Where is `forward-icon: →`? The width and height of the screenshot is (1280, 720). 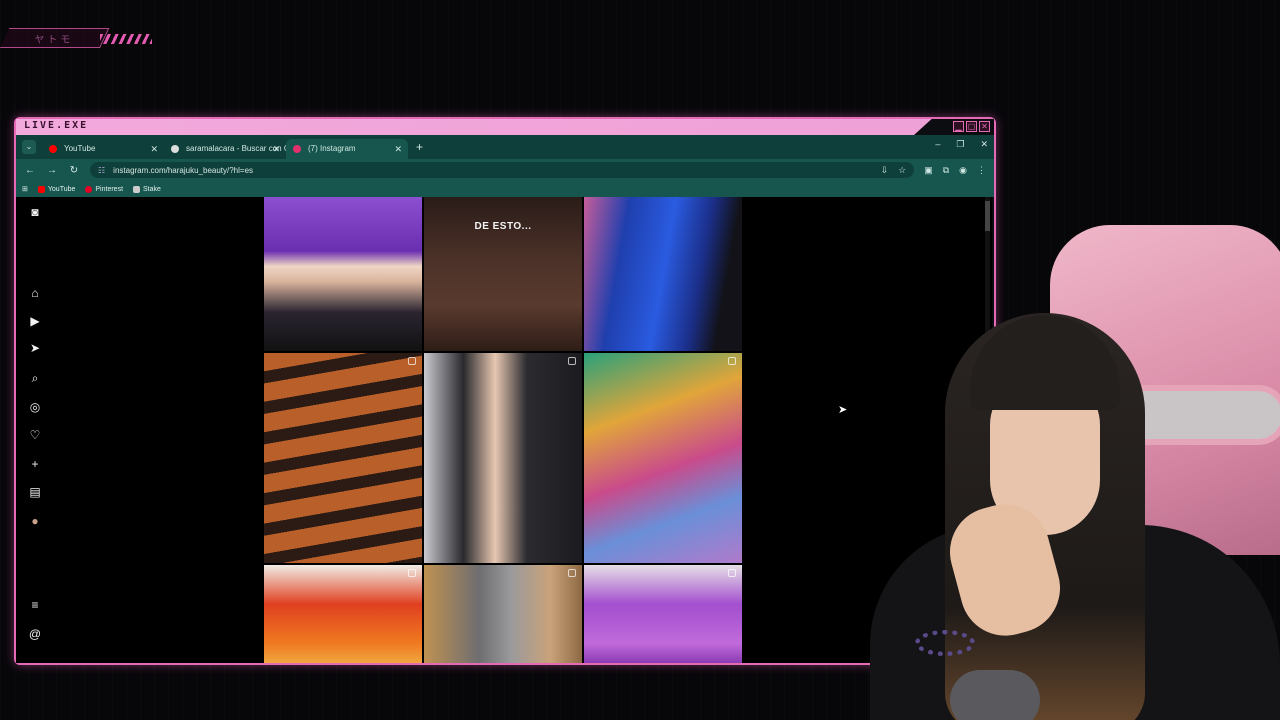
forward-icon: → is located at coordinates (52, 170).